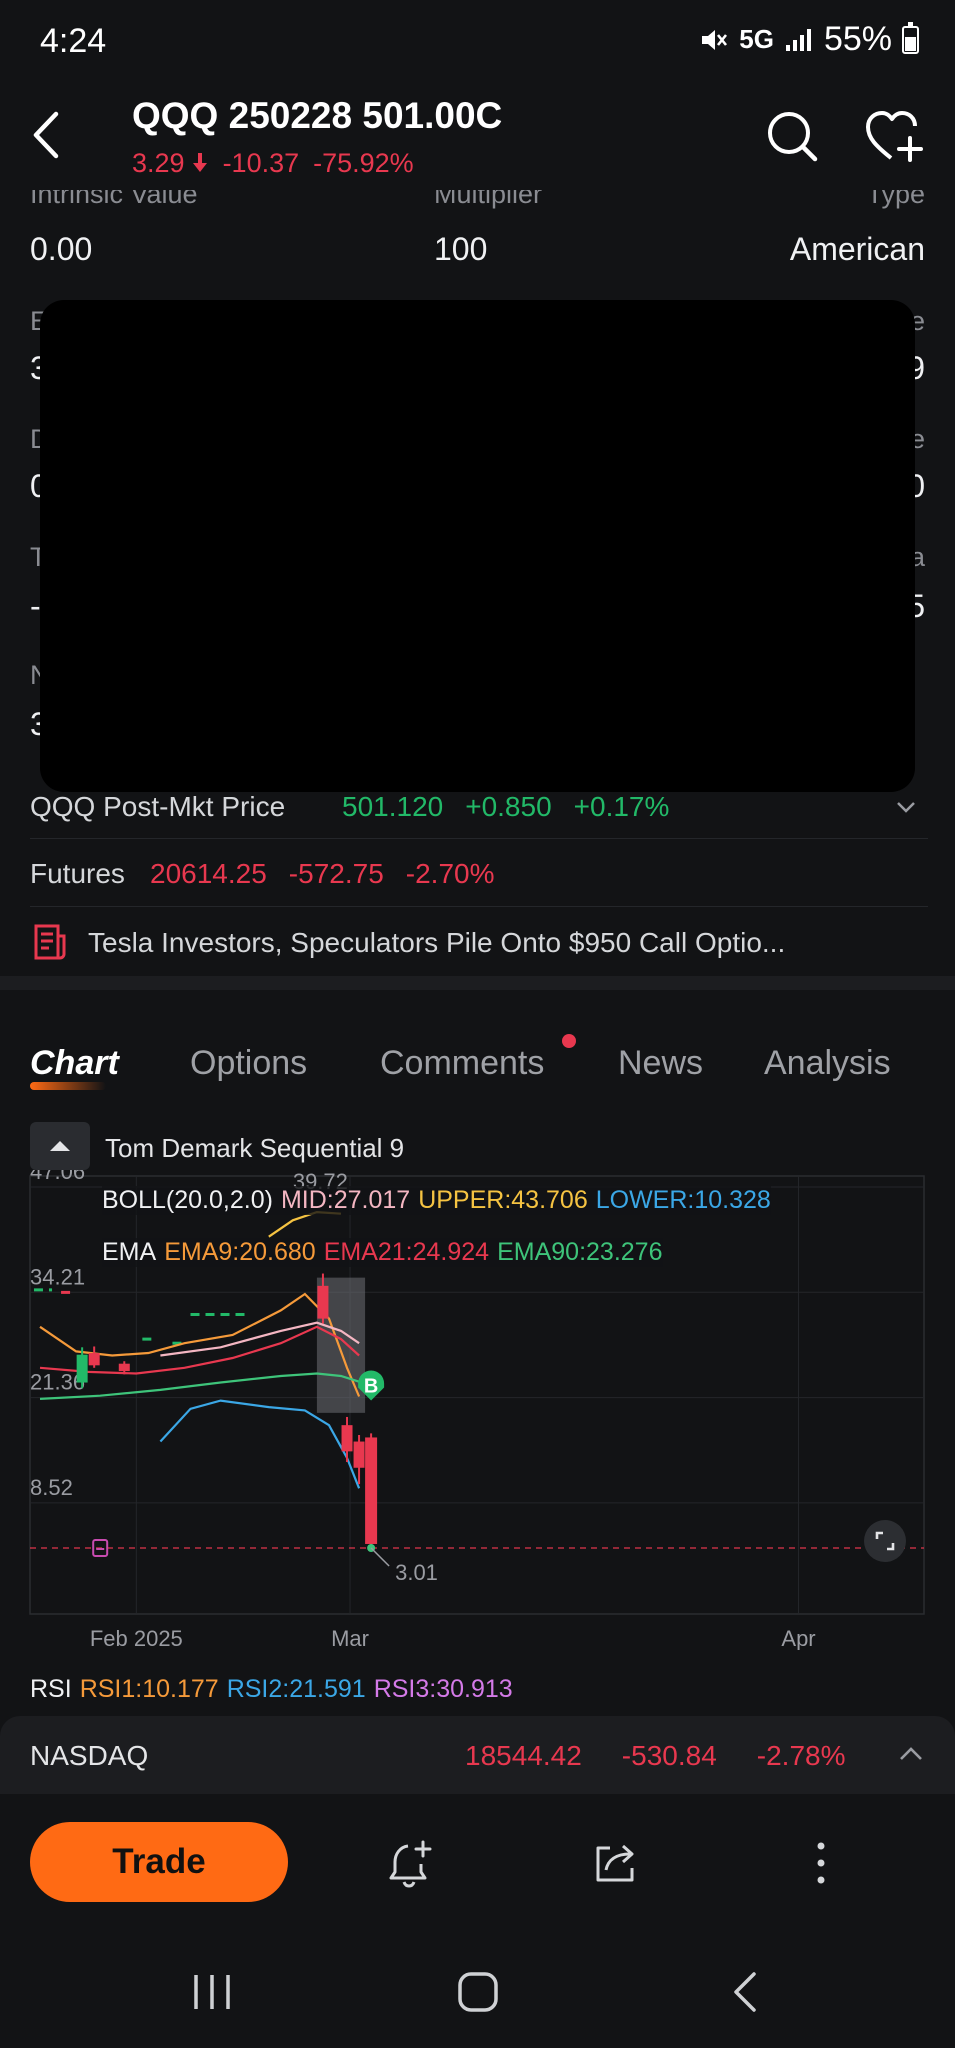 Image resolution: width=955 pixels, height=2048 pixels. Describe the element at coordinates (336, 873) in the screenshot. I see `futures-change: -572.75` at that location.